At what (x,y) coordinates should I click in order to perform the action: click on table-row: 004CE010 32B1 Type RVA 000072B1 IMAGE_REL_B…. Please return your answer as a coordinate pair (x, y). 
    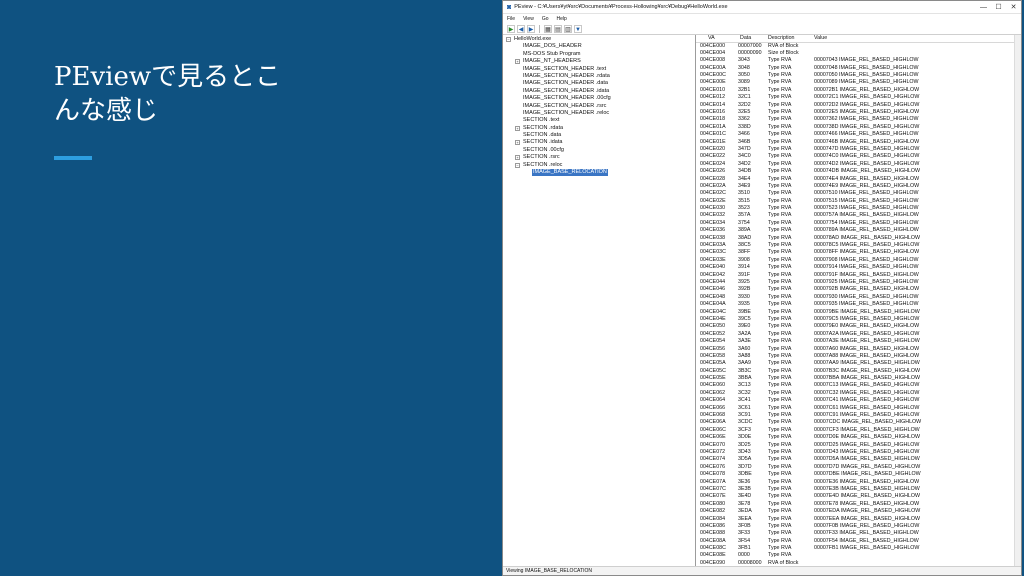
    Looking at the image, I should click on (858, 90).